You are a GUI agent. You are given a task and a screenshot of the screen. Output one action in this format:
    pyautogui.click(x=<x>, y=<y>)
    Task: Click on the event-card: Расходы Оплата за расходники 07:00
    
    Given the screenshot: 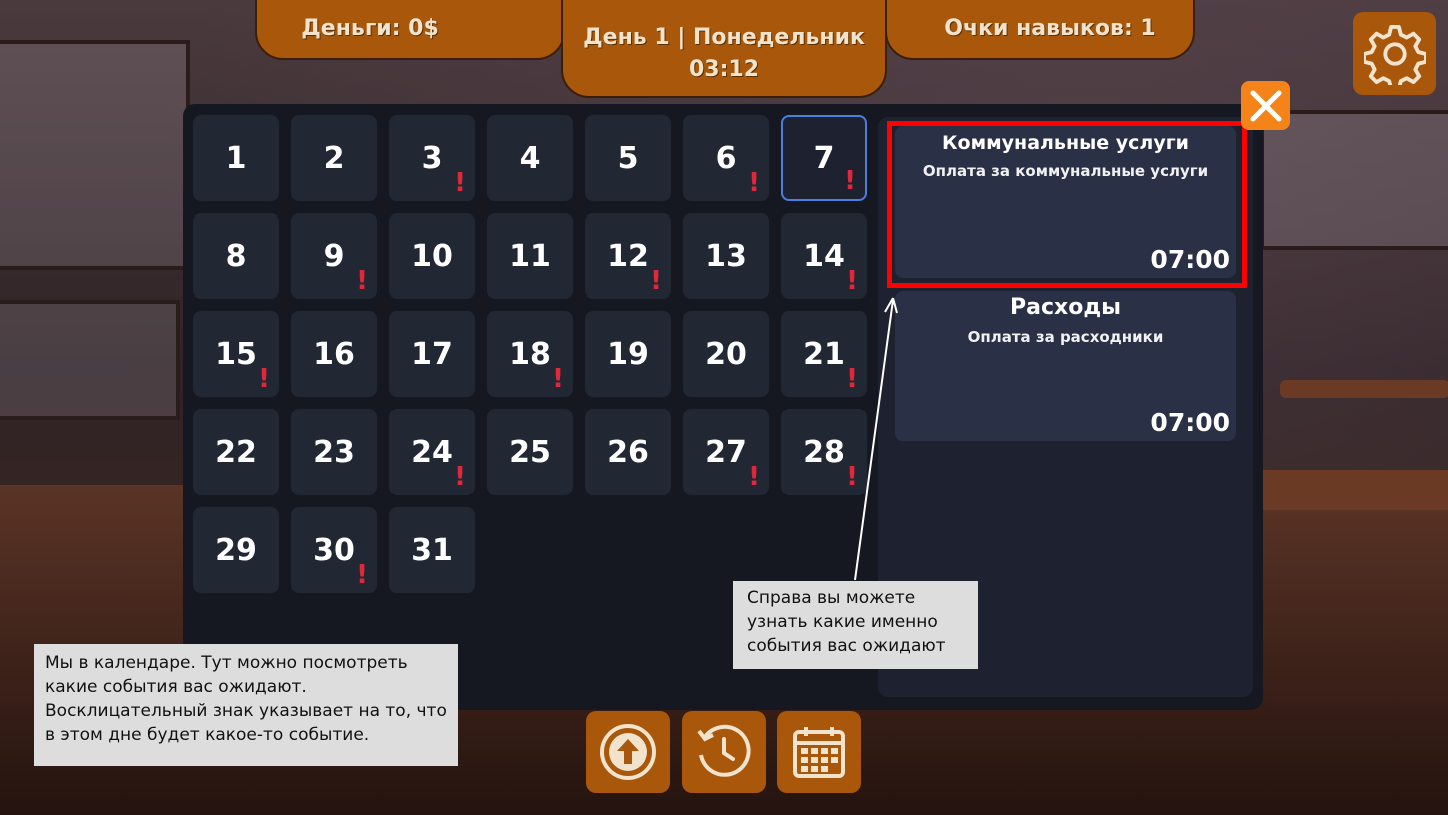 What is the action you would take?
    pyautogui.click(x=1065, y=366)
    